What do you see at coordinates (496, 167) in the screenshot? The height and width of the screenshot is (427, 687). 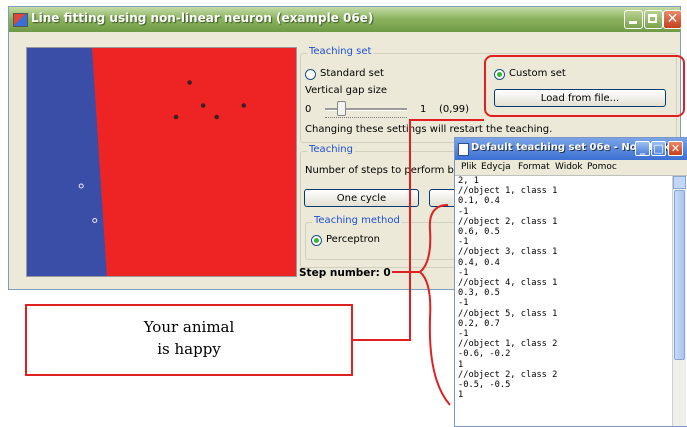 I see `menu-edit: Edycja` at bounding box center [496, 167].